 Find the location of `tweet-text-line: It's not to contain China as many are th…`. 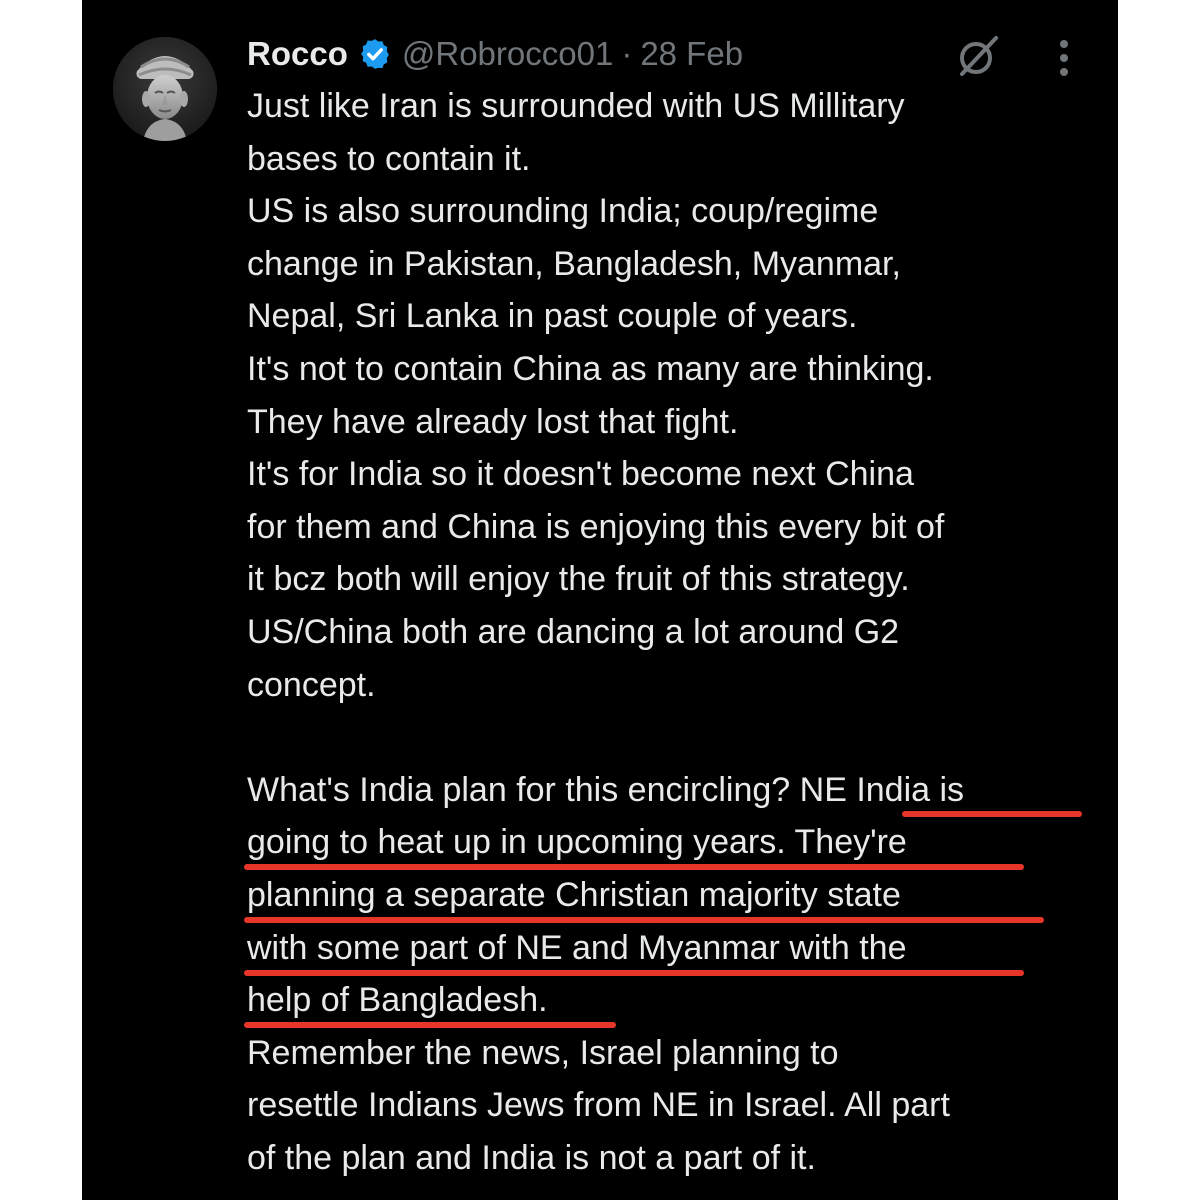

tweet-text-line: It's not to contain China as many are th… is located at coordinates (590, 368).